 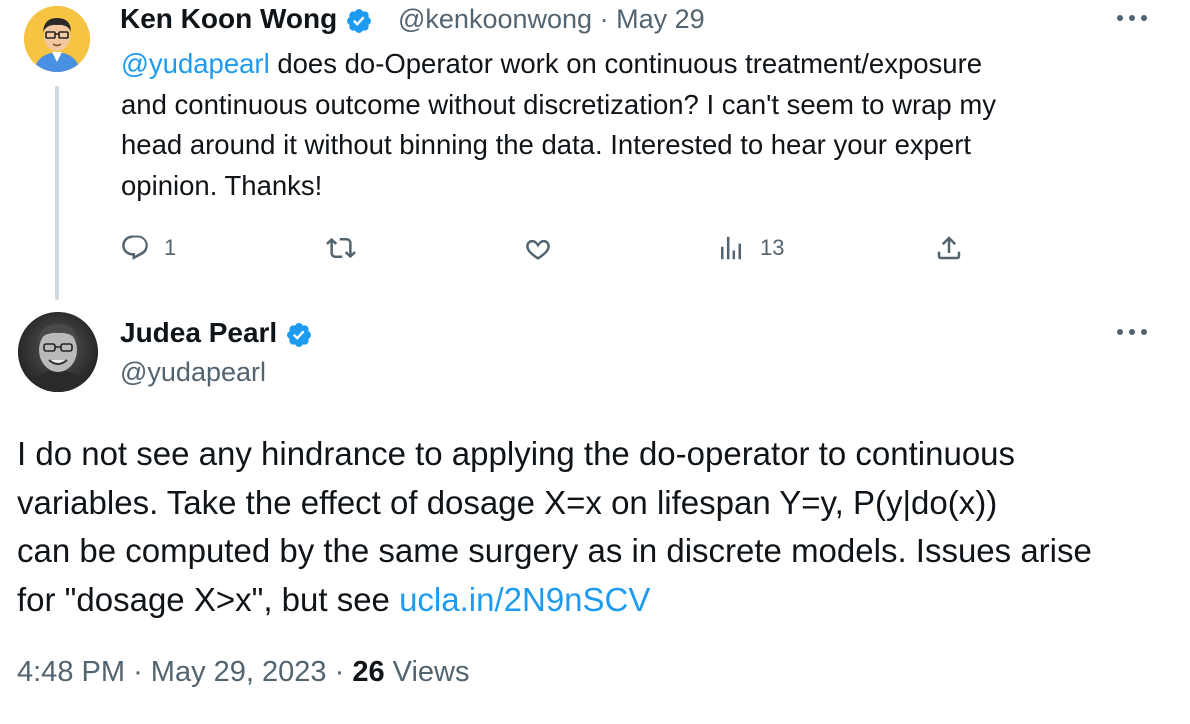 I want to click on views-label: Views, so click(x=431, y=672).